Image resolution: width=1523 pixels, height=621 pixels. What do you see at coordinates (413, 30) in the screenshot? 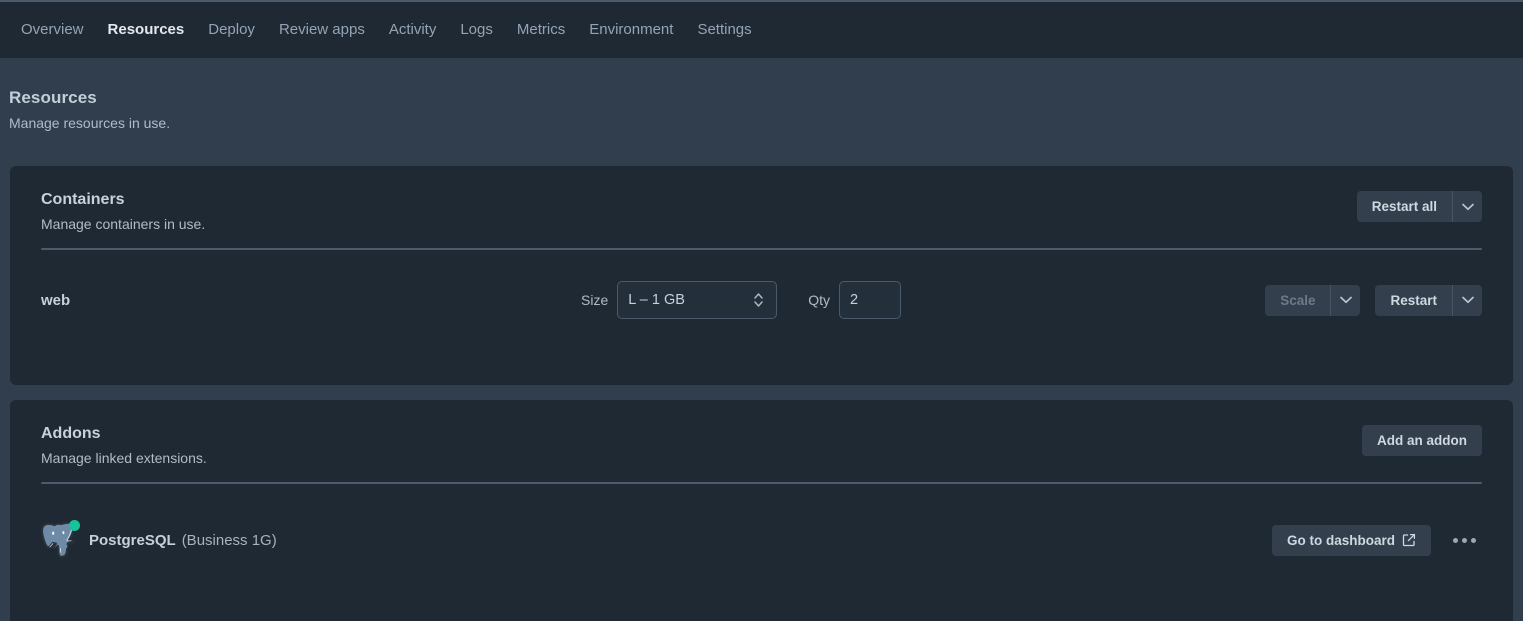
I see `nav-tab-activity: Activity` at bounding box center [413, 30].